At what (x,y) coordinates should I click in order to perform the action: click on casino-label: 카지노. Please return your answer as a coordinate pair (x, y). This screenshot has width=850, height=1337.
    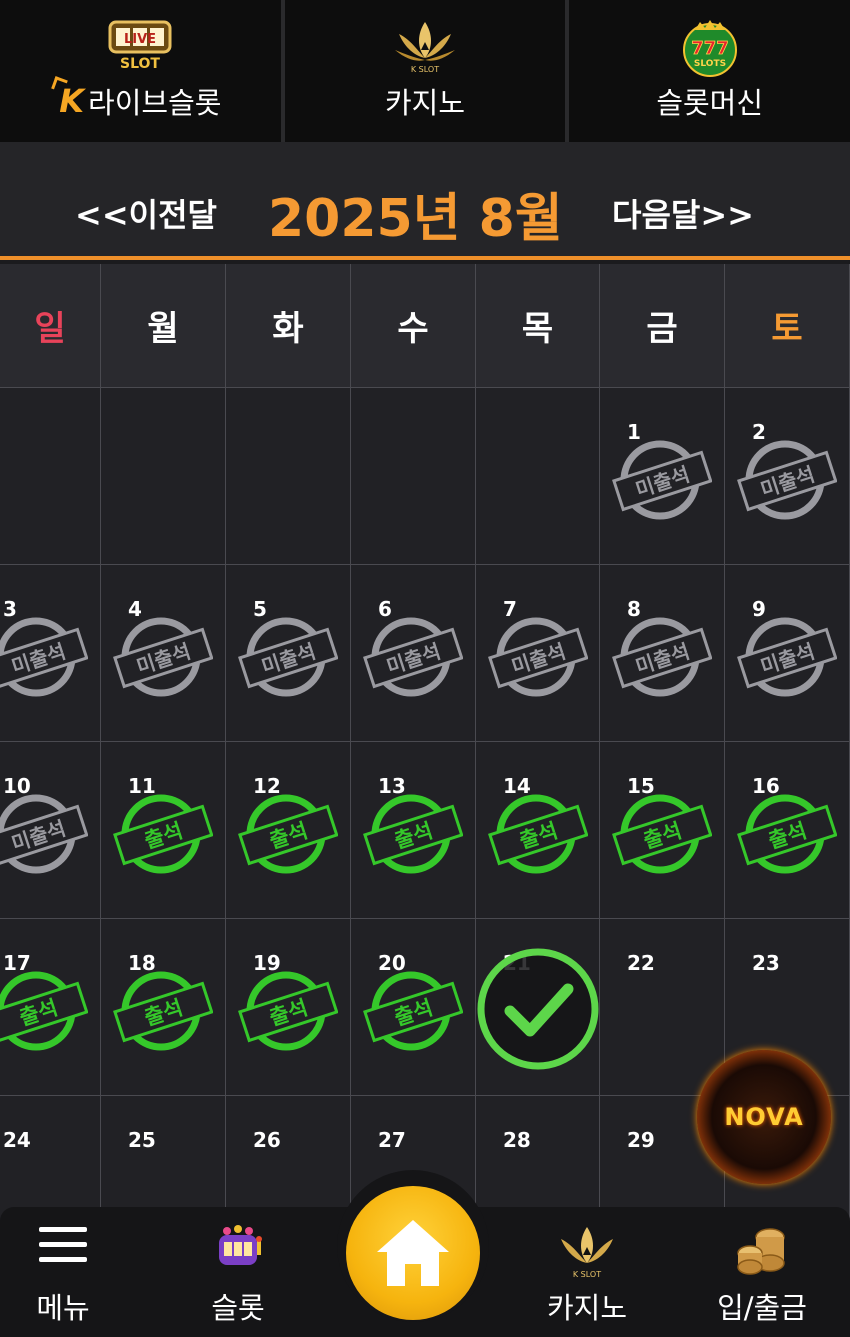
    Looking at the image, I should click on (587, 1308).